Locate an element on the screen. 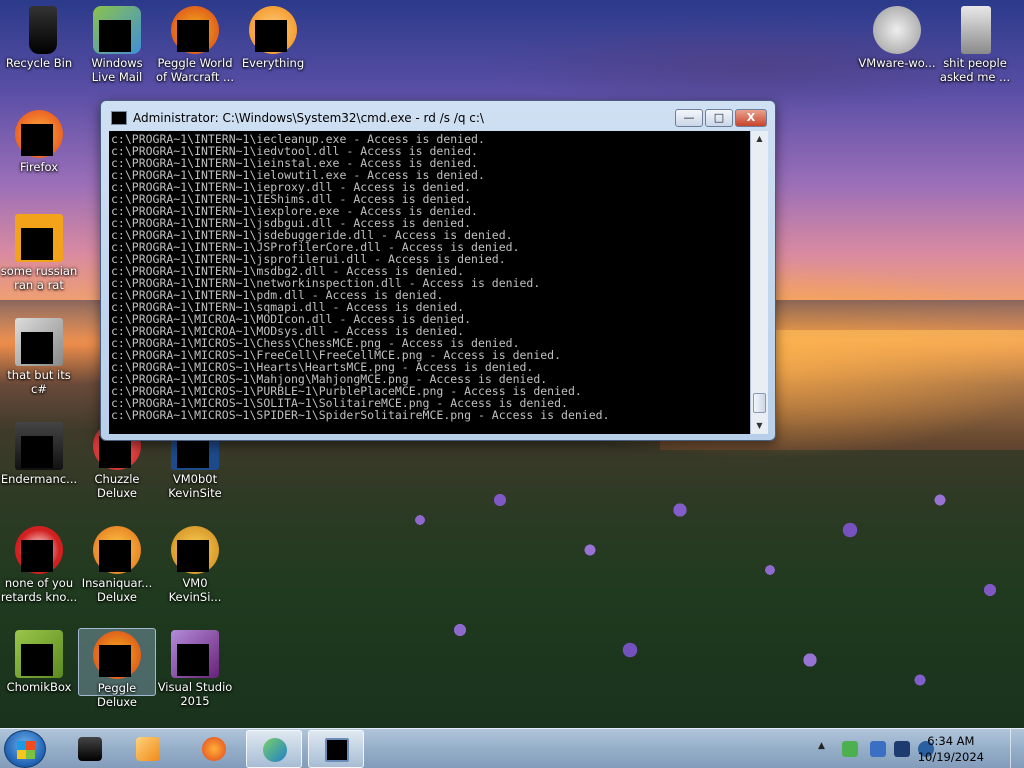  recycle-bin-icon is located at coordinates (43, 30).